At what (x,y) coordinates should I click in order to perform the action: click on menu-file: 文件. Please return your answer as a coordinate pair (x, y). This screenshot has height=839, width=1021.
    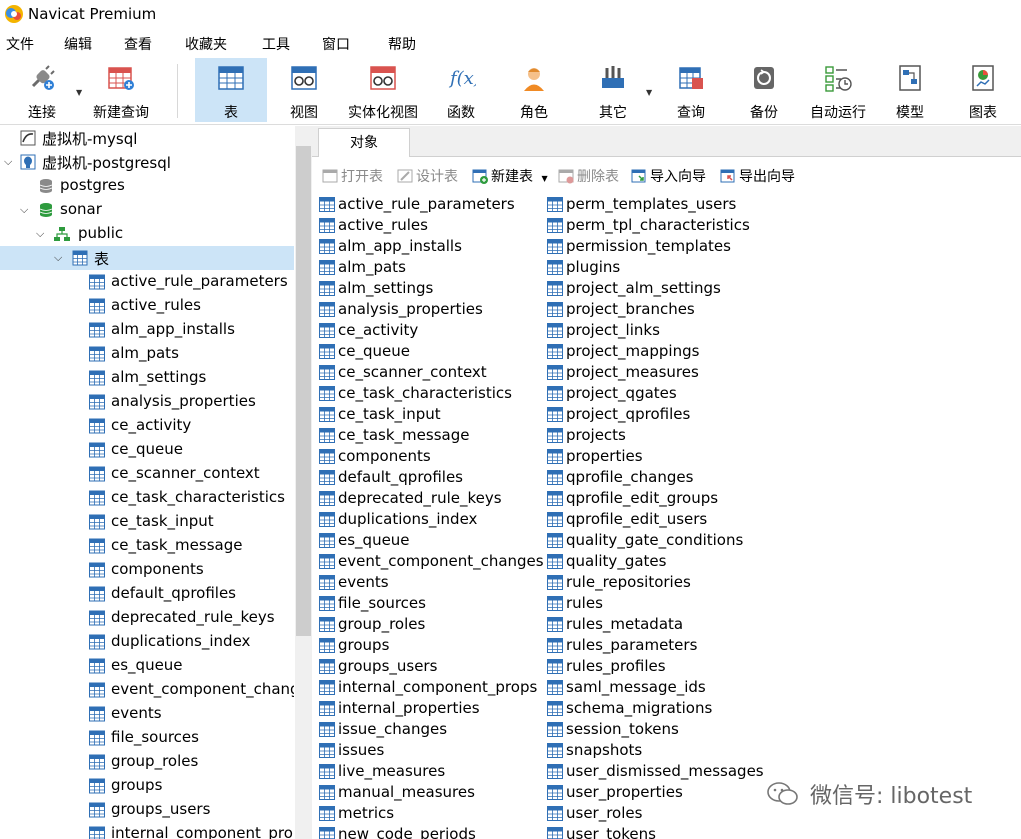
    Looking at the image, I should click on (20, 44).